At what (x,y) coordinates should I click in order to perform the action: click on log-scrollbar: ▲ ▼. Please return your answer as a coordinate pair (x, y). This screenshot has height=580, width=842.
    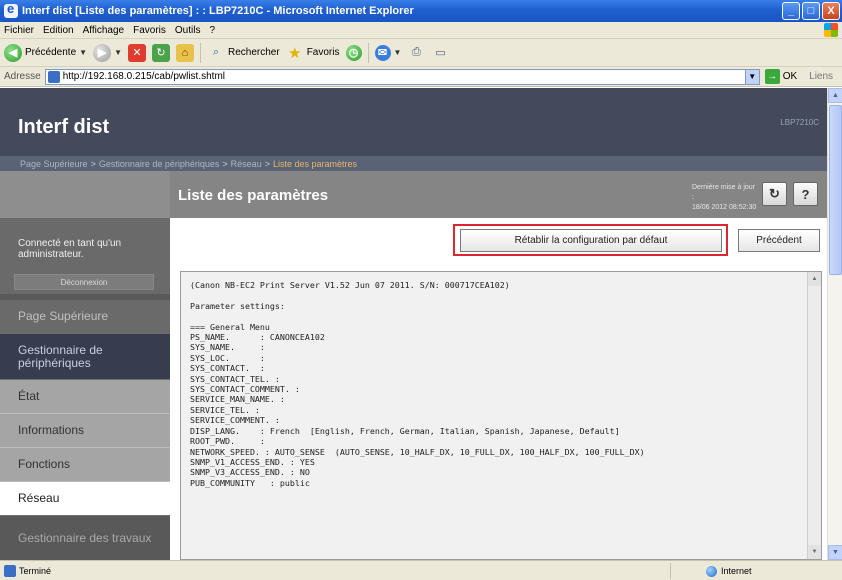
    Looking at the image, I should click on (814, 415).